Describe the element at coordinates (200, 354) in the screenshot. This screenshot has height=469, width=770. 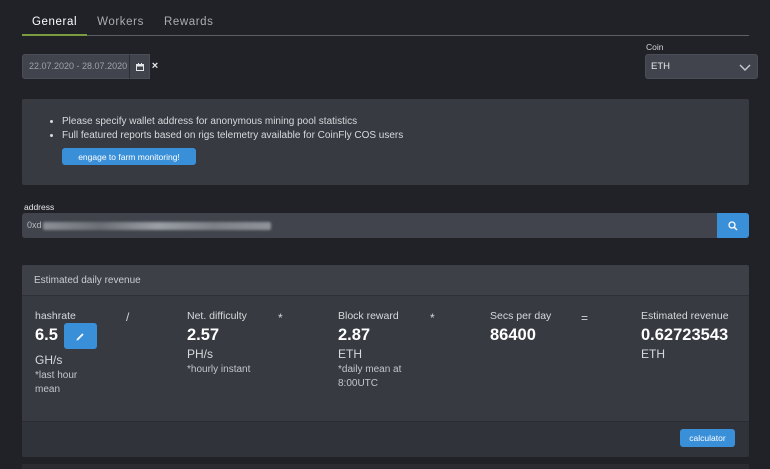
I see `difficulty-unit: PH/s` at that location.